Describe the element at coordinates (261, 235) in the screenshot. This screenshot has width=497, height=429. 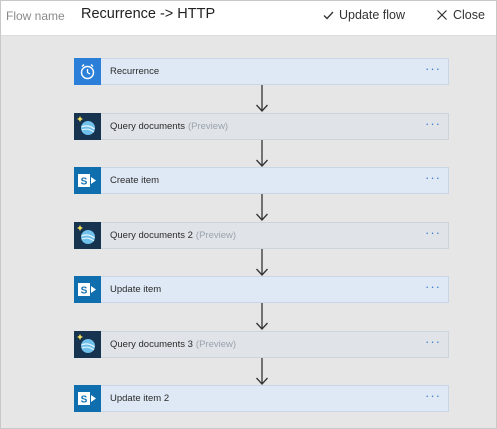
I see `step-query-documents-2: Query documents 2 (Preview) ···` at that location.